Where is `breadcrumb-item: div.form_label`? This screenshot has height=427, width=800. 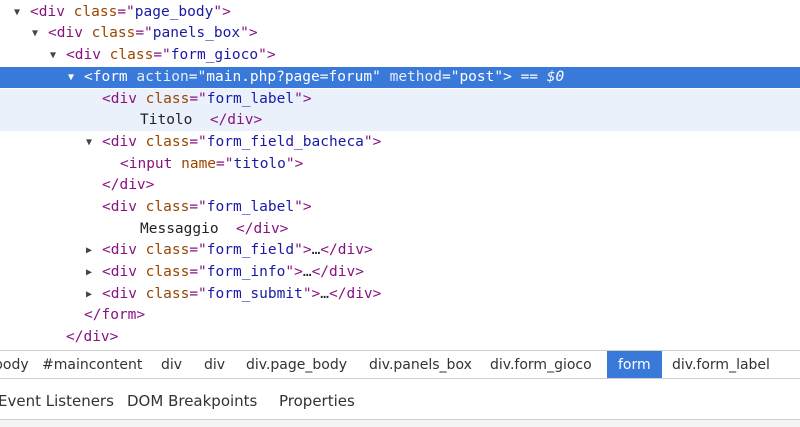 breadcrumb-item: div.form_label is located at coordinates (721, 364).